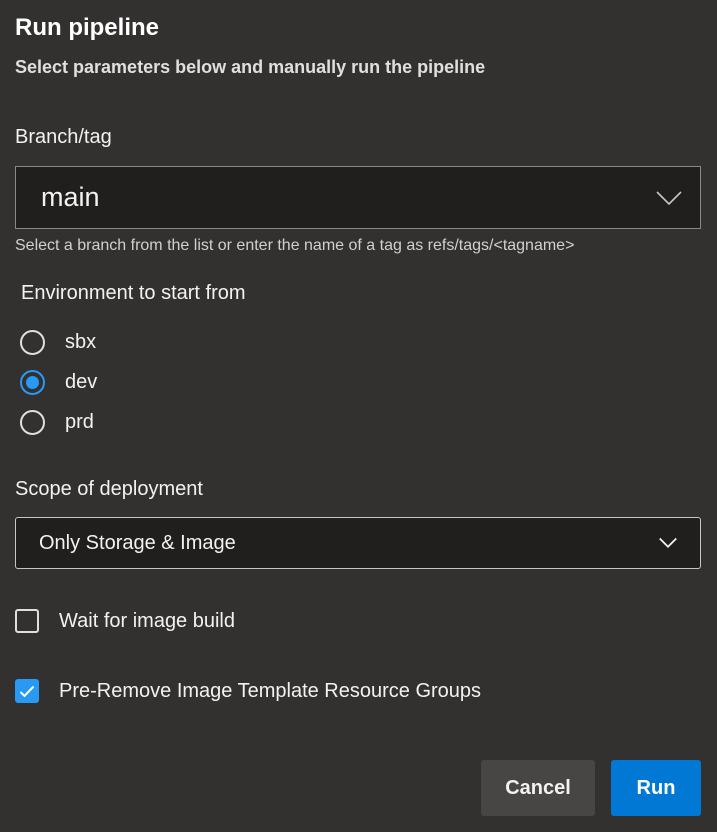  What do you see at coordinates (81, 341) in the screenshot?
I see `radio-label-sbx: sbx` at bounding box center [81, 341].